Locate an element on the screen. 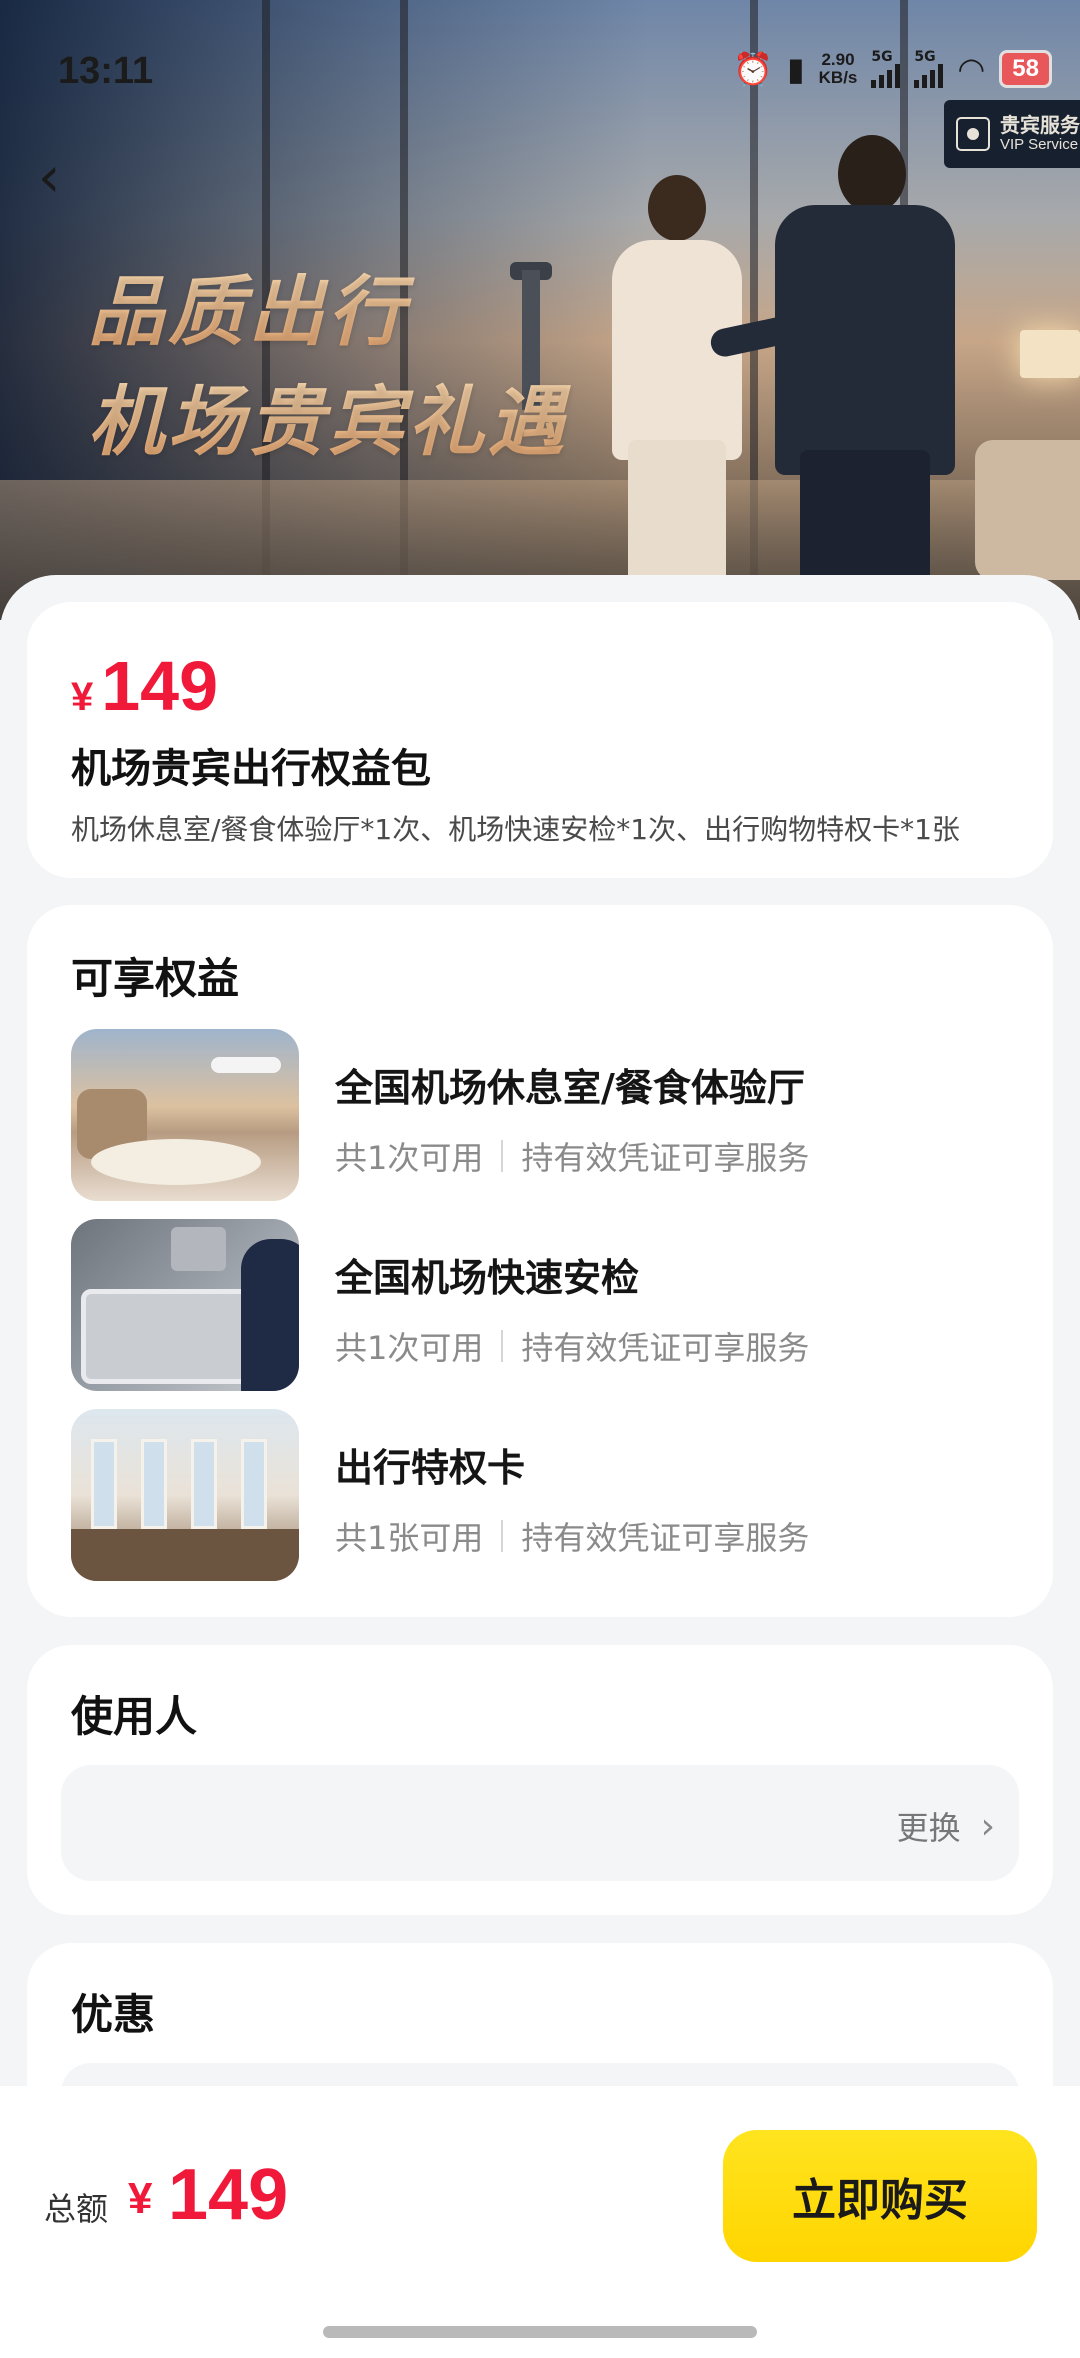  package-description: 机场休息室/餐食体验厅*1次、机场快速安检*1次、出行购物特权卡*1张 is located at coordinates (515, 829).